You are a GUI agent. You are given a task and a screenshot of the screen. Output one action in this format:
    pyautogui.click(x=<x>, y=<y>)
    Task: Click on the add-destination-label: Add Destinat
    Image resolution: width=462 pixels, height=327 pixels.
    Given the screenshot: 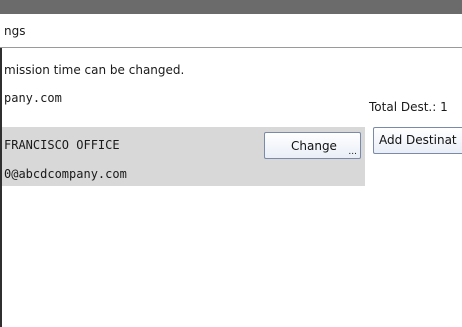 What is the action you would take?
    pyautogui.click(x=418, y=140)
    